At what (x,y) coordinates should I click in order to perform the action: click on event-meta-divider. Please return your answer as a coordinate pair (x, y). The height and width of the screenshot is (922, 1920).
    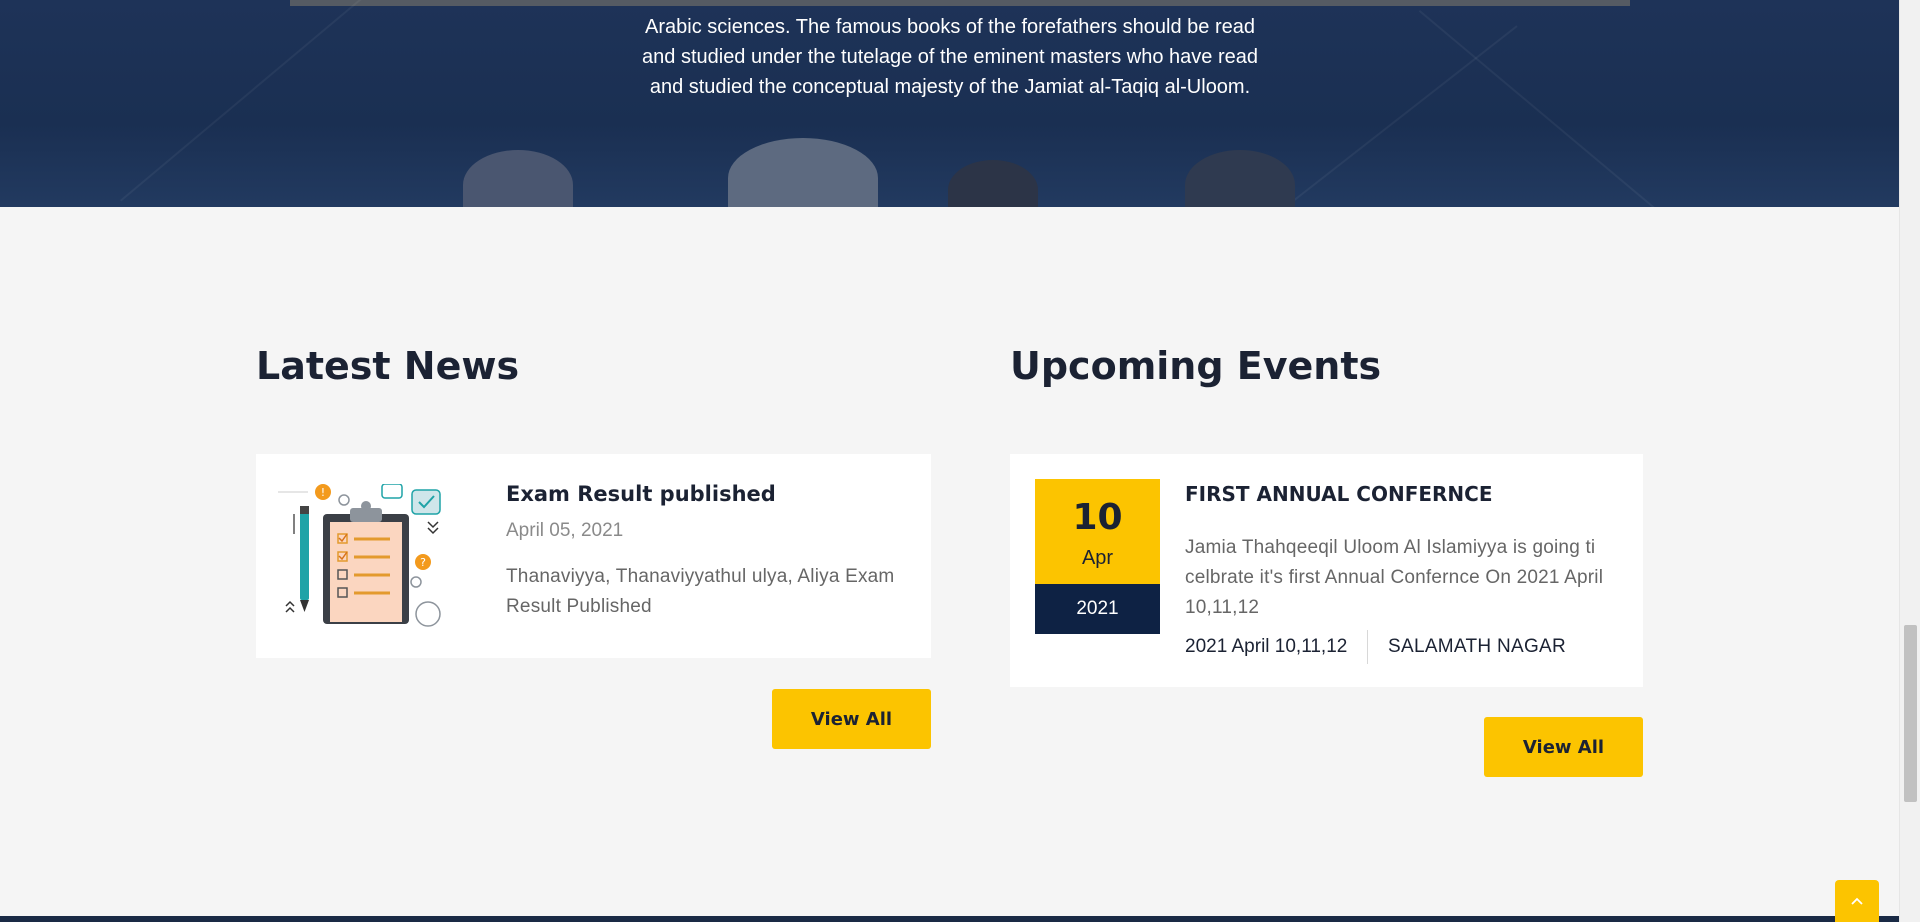
    Looking at the image, I should click on (1367, 647).